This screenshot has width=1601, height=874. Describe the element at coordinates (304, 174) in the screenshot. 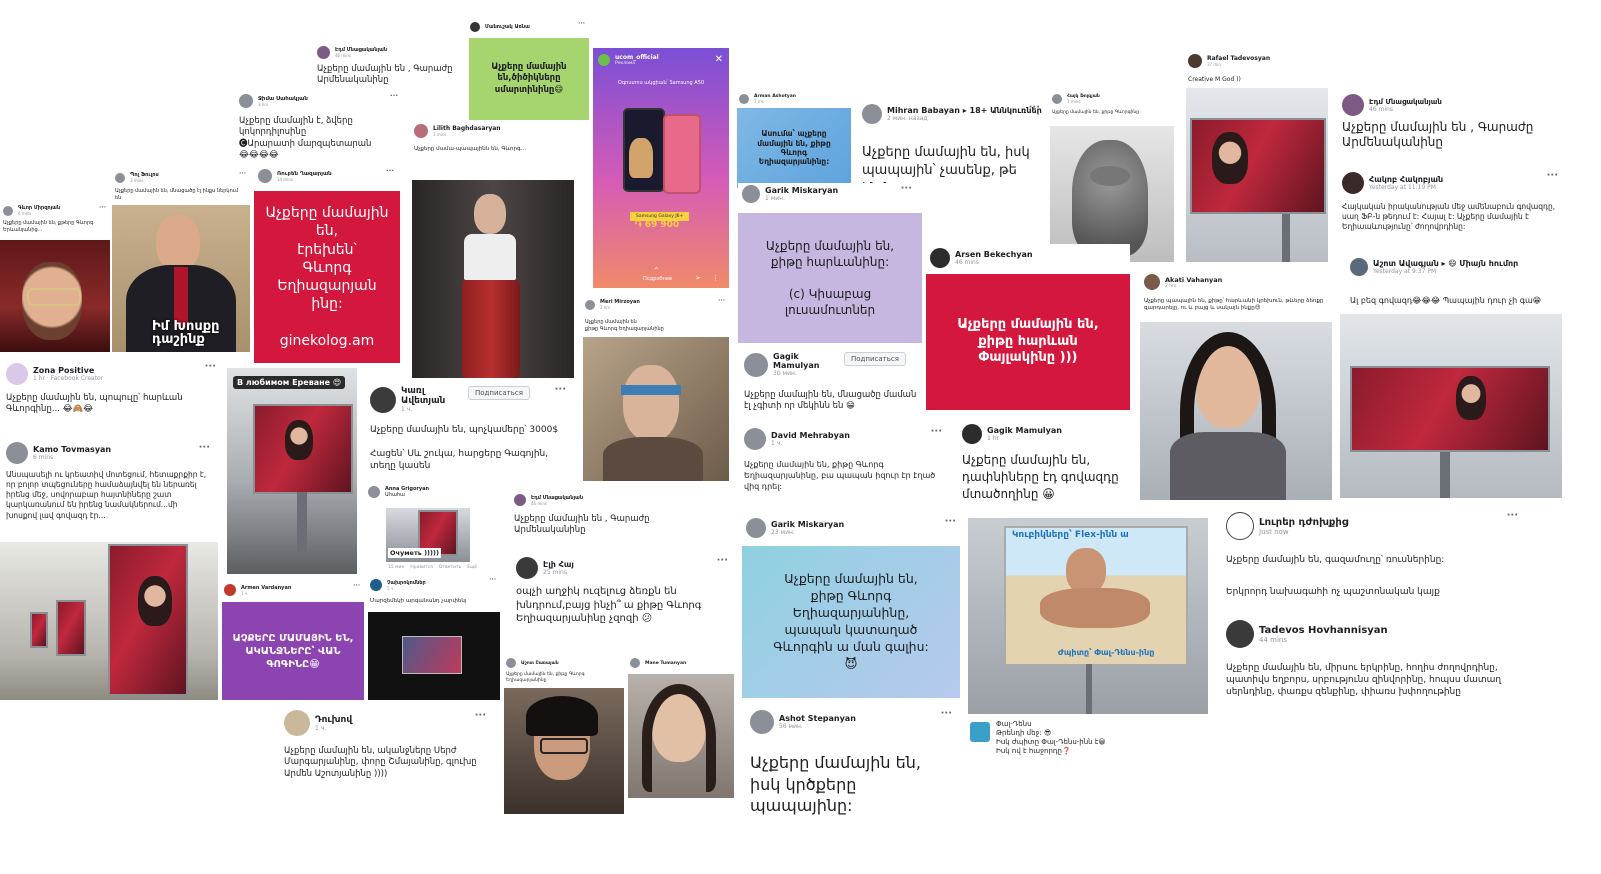

I see `author-name: Ռուբեն Ղազարյան` at that location.